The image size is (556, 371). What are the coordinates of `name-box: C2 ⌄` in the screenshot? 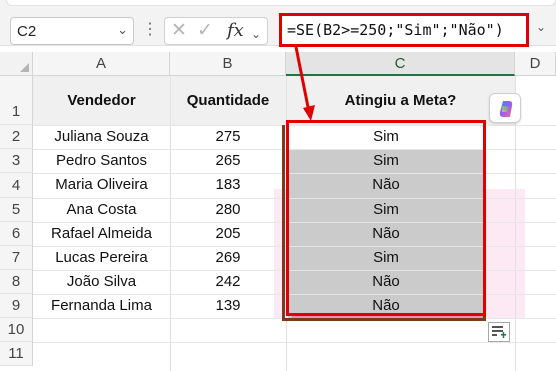 It's located at (72, 31).